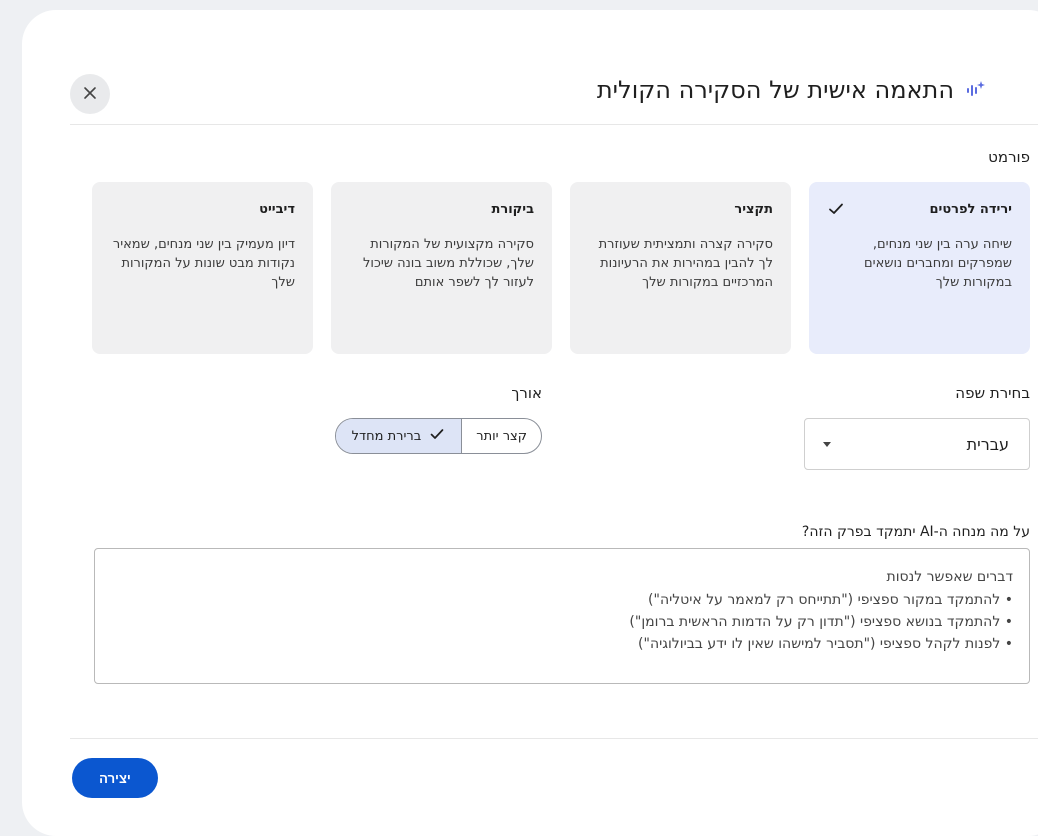 The height and width of the screenshot is (836, 1038). Describe the element at coordinates (917, 444) in the screenshot. I see `language-select: עברית` at that location.